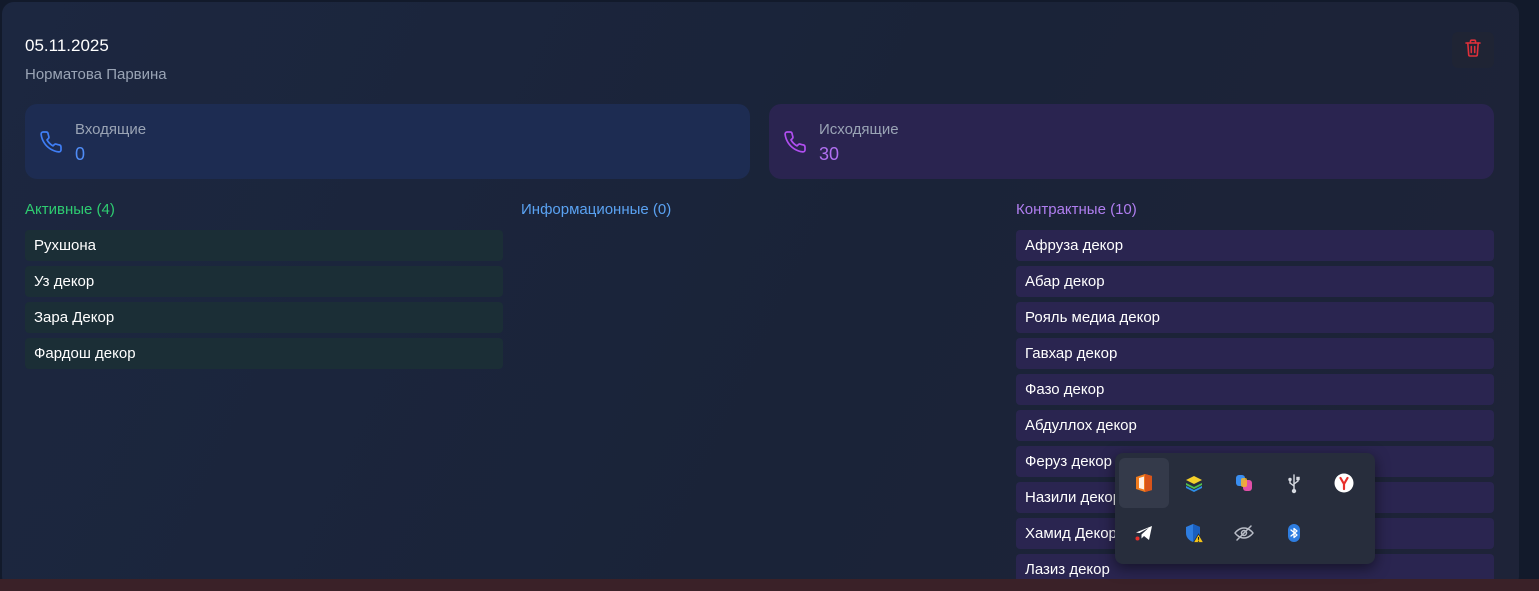 The height and width of the screenshot is (591, 1539). Describe the element at coordinates (111, 129) in the screenshot. I see `incoming-label: Входящие` at that location.